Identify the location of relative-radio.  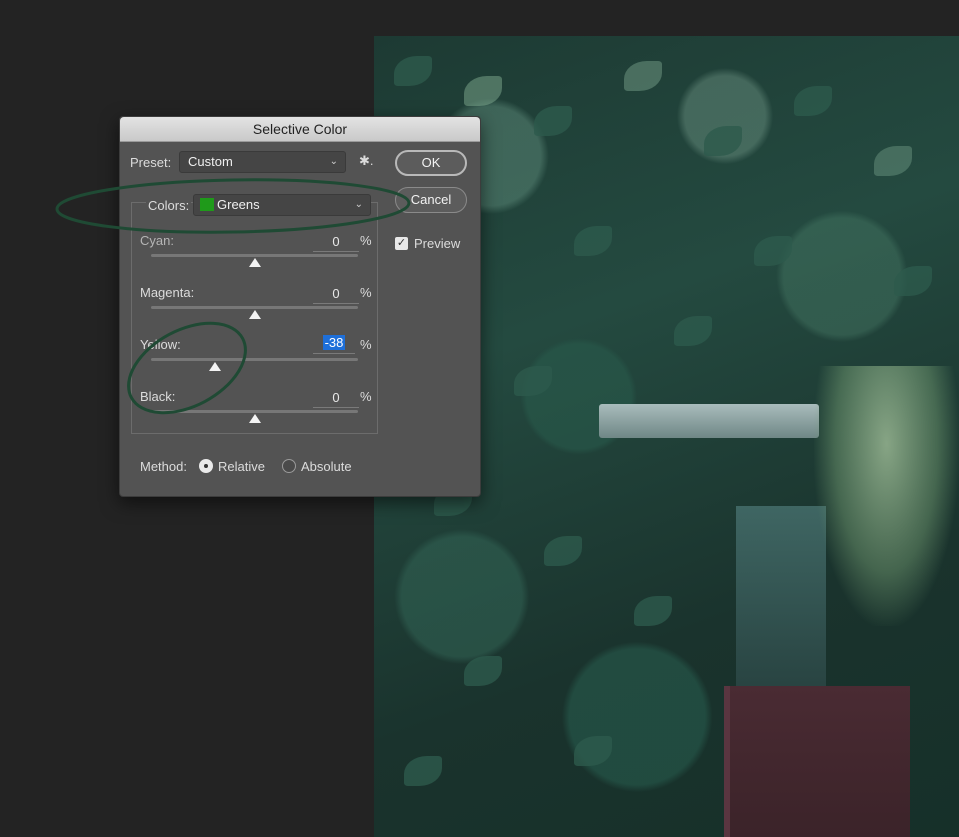
(206, 466).